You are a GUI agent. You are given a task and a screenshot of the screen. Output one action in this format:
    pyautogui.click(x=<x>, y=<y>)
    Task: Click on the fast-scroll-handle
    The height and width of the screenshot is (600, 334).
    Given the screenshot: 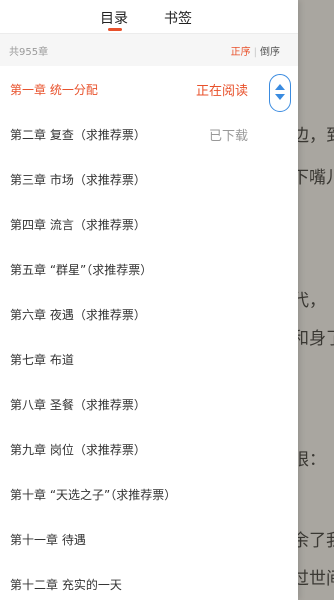 What is the action you would take?
    pyautogui.click(x=280, y=93)
    